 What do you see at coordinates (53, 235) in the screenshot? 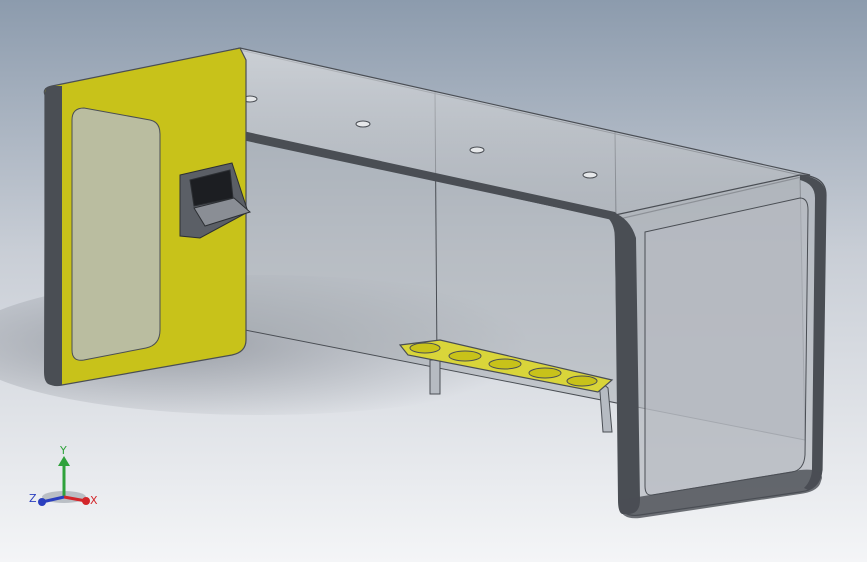
I see `left-frame-edge` at bounding box center [53, 235].